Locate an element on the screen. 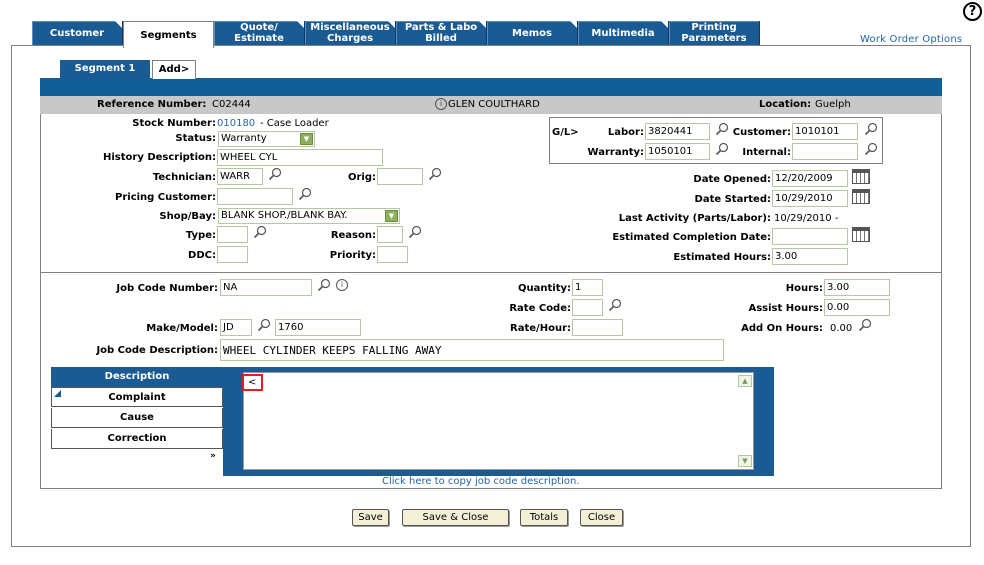  customer-name: GLEN COULTHARD is located at coordinates (494, 104).